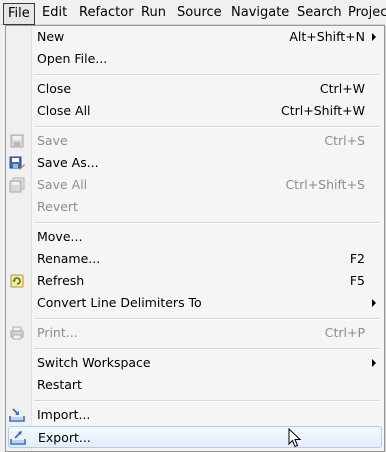 The height and width of the screenshot is (452, 386). I want to click on save-icon, so click(17, 141).